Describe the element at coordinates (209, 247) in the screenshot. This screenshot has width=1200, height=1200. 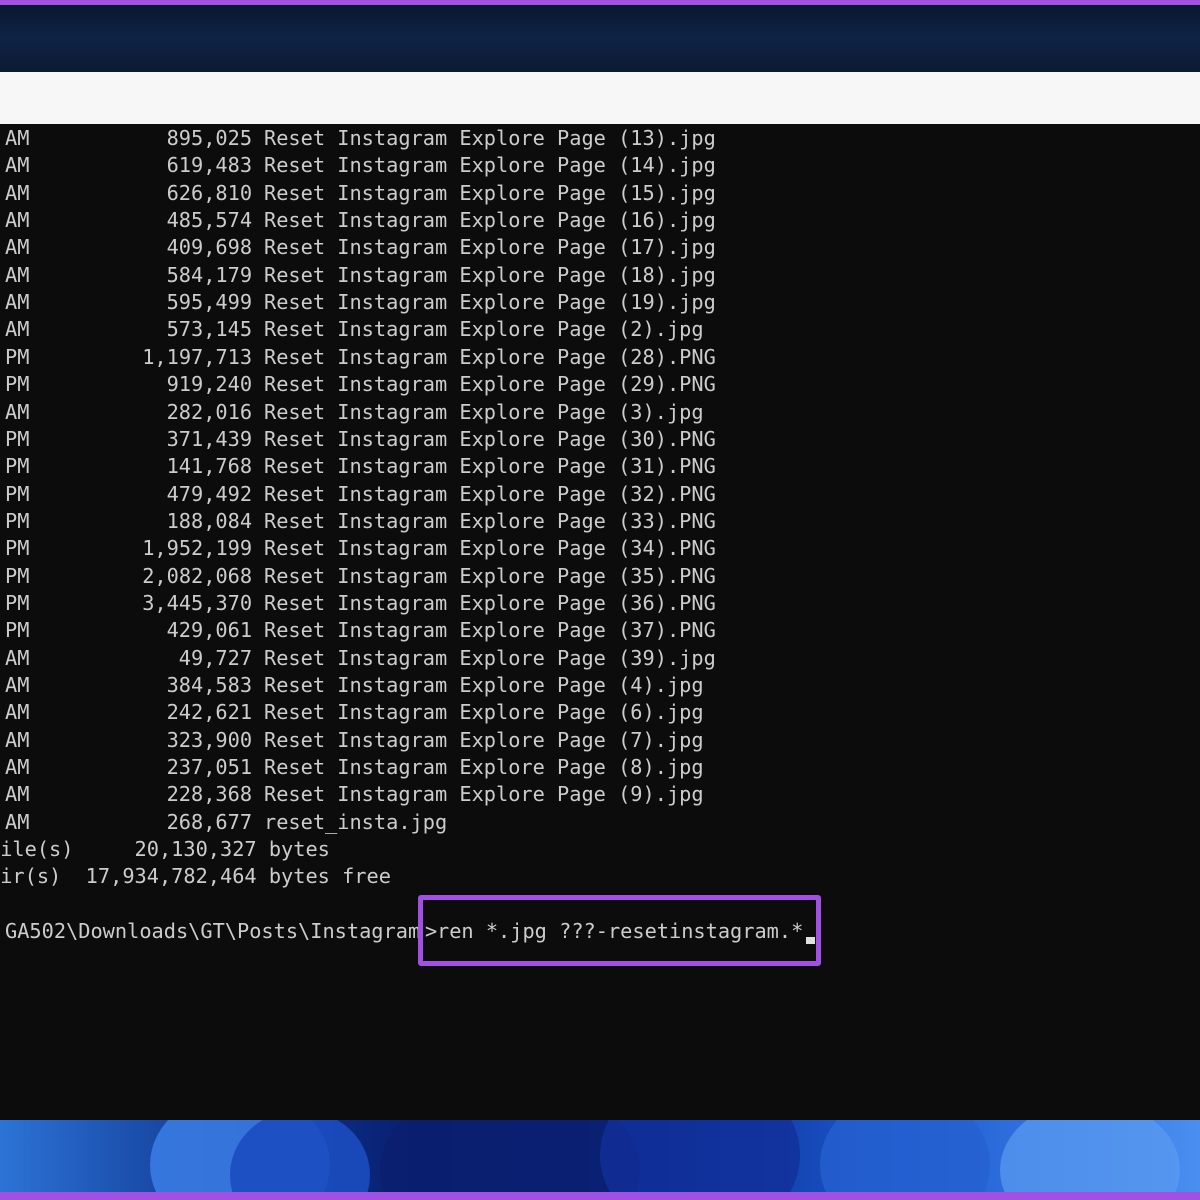
I see `listing-file-size: 409,698` at that location.